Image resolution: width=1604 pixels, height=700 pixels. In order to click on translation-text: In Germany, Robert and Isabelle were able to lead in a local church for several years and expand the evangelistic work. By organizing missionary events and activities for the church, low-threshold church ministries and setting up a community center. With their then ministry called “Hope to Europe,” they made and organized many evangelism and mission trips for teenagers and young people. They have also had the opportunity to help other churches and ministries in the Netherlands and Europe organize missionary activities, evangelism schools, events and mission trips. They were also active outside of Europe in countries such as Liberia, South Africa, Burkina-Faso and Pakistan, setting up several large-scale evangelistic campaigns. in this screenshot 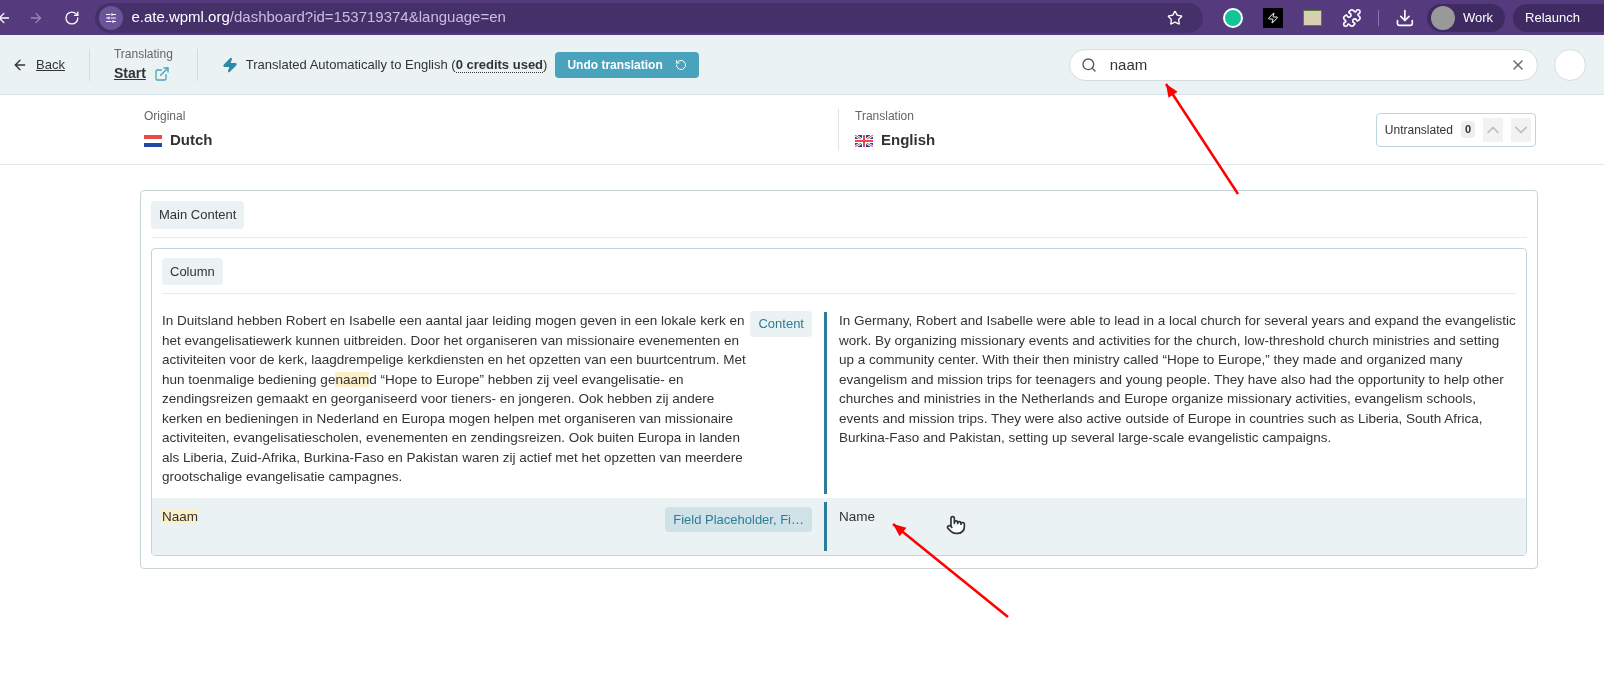, I will do `click(1178, 379)`.